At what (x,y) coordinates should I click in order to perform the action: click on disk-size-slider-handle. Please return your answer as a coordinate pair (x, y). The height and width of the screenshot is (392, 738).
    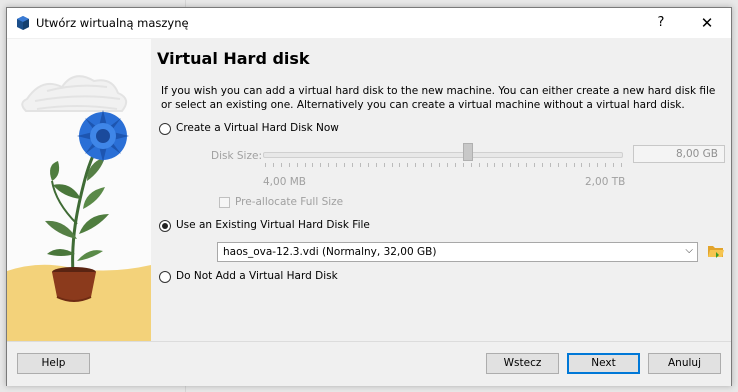
    Looking at the image, I should click on (468, 152).